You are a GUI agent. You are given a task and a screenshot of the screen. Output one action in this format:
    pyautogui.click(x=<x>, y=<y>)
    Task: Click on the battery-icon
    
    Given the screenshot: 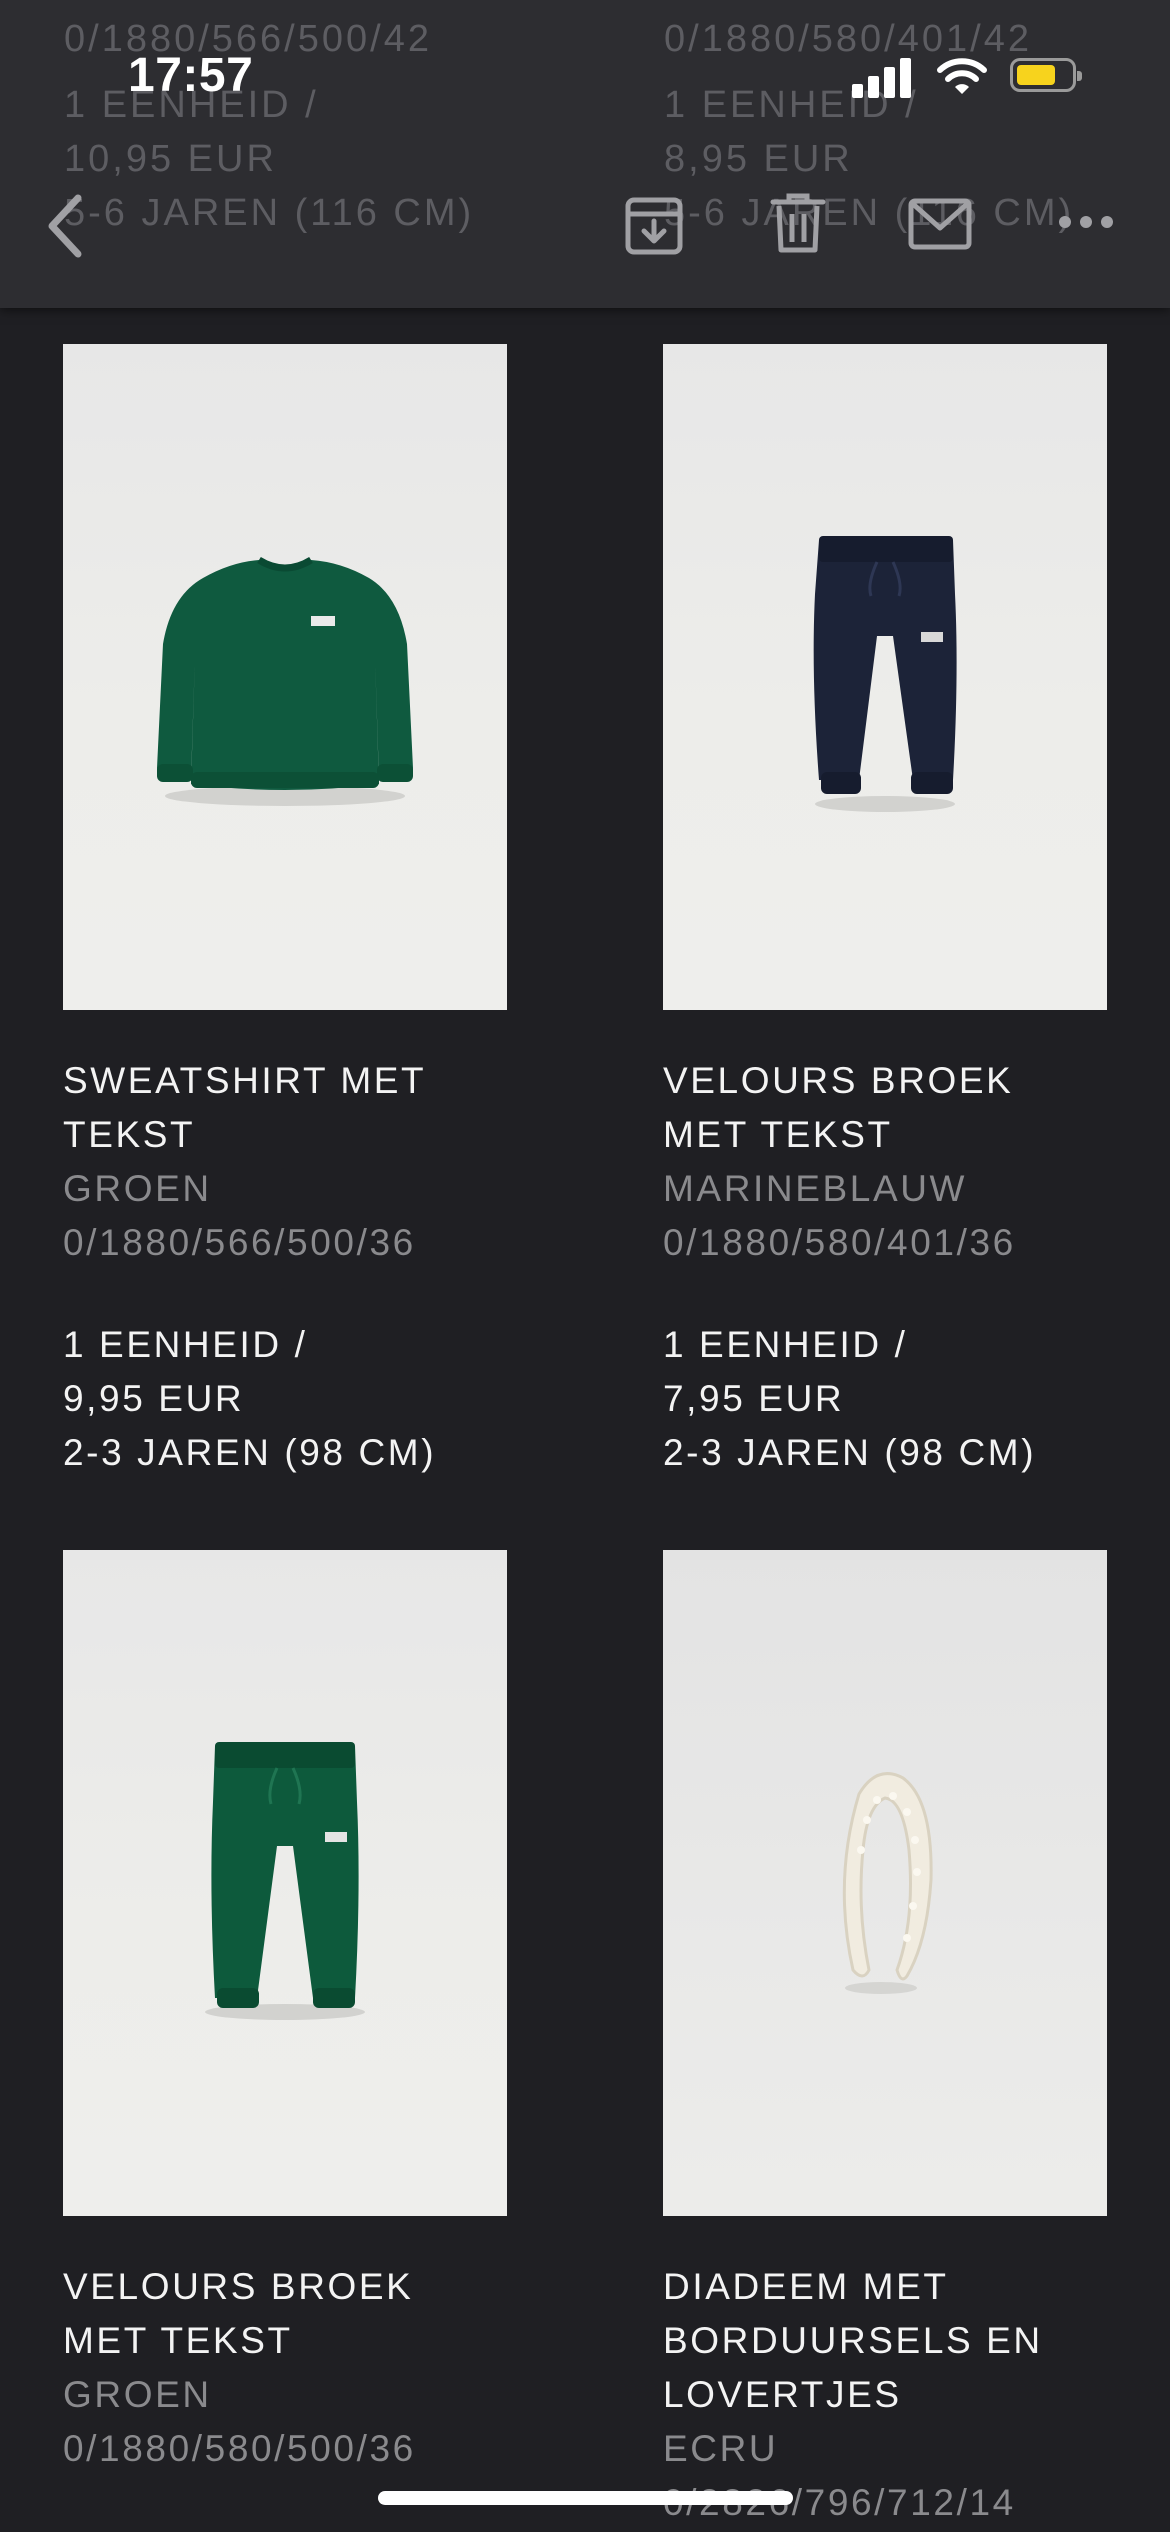 What is the action you would take?
    pyautogui.click(x=1046, y=75)
    